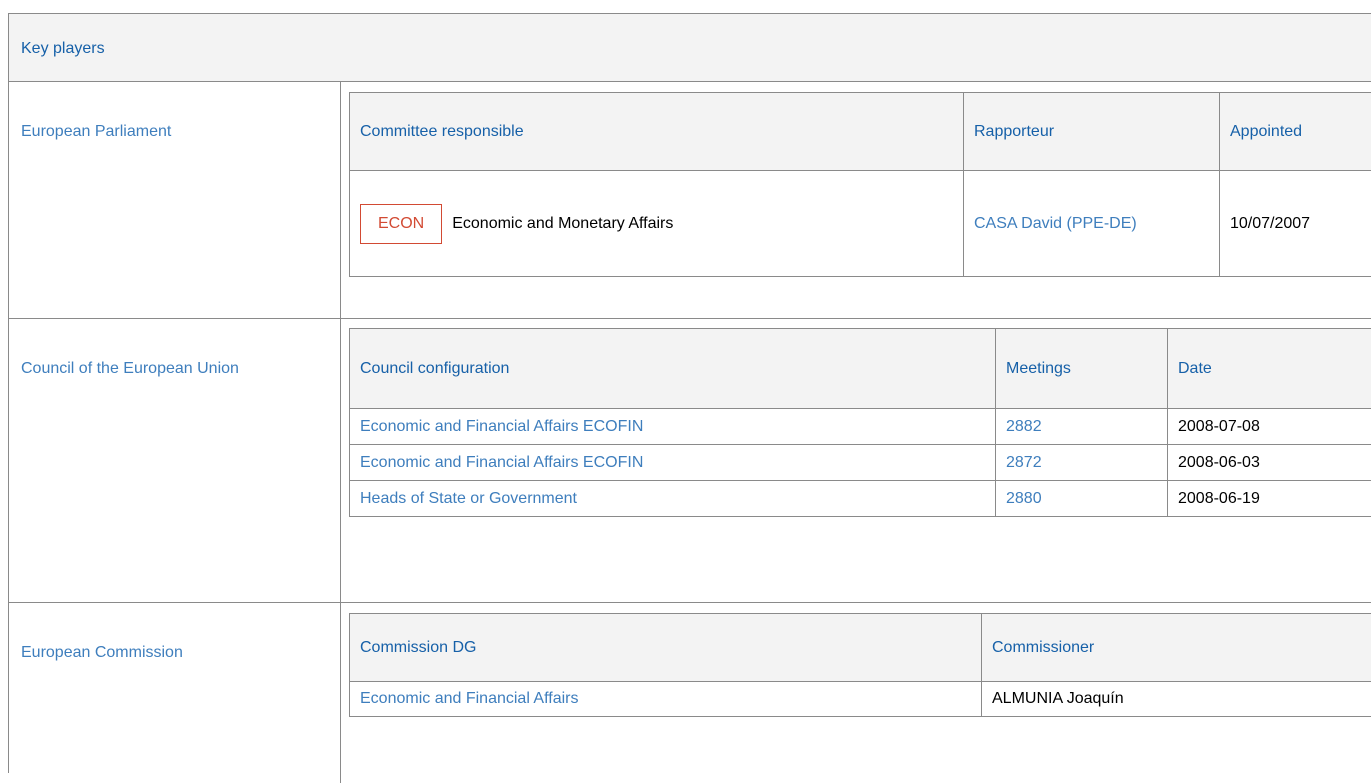 The width and height of the screenshot is (1371, 783). Describe the element at coordinates (1055, 223) in the screenshot. I see `rapporteur-link: CASA David (PPE-DE)` at that location.